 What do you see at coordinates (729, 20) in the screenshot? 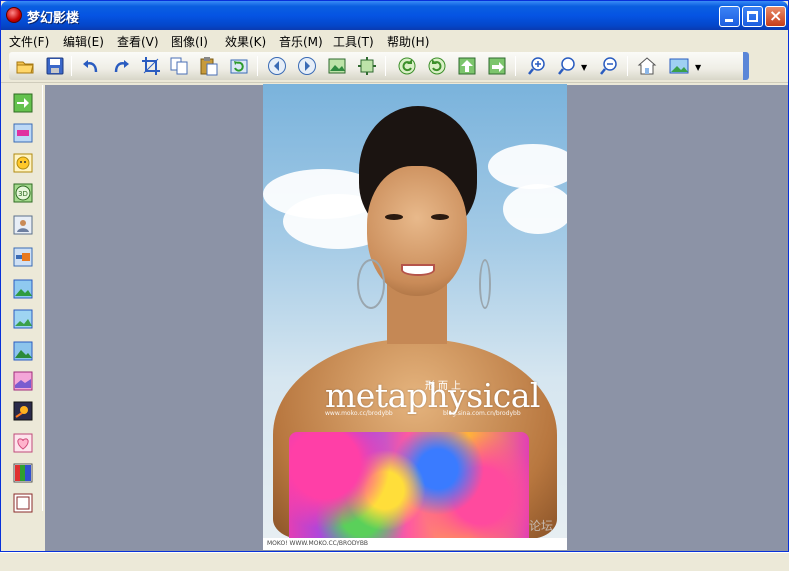
I see `minimize-icon` at bounding box center [729, 20].